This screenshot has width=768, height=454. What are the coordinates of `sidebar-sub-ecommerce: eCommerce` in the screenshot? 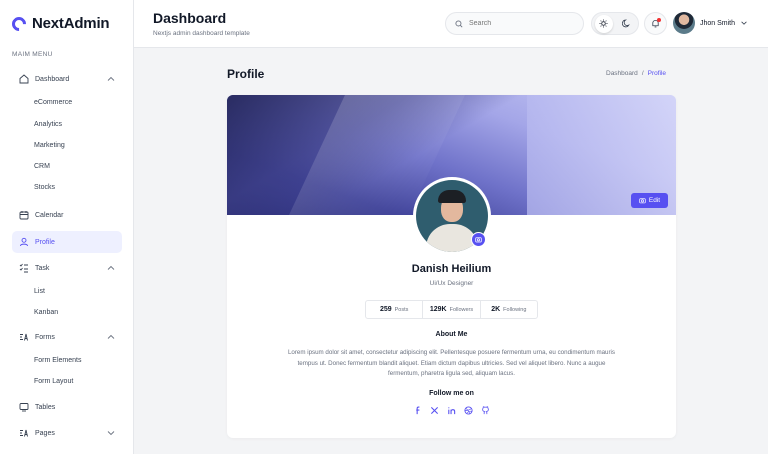 It's located at (53, 102).